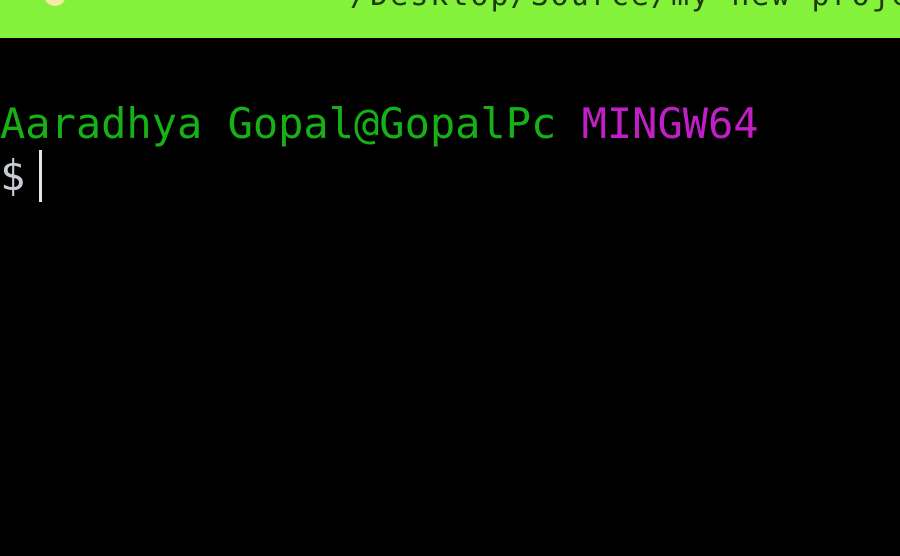 Image resolution: width=900 pixels, height=556 pixels. I want to click on input-line: $, so click(21, 176).